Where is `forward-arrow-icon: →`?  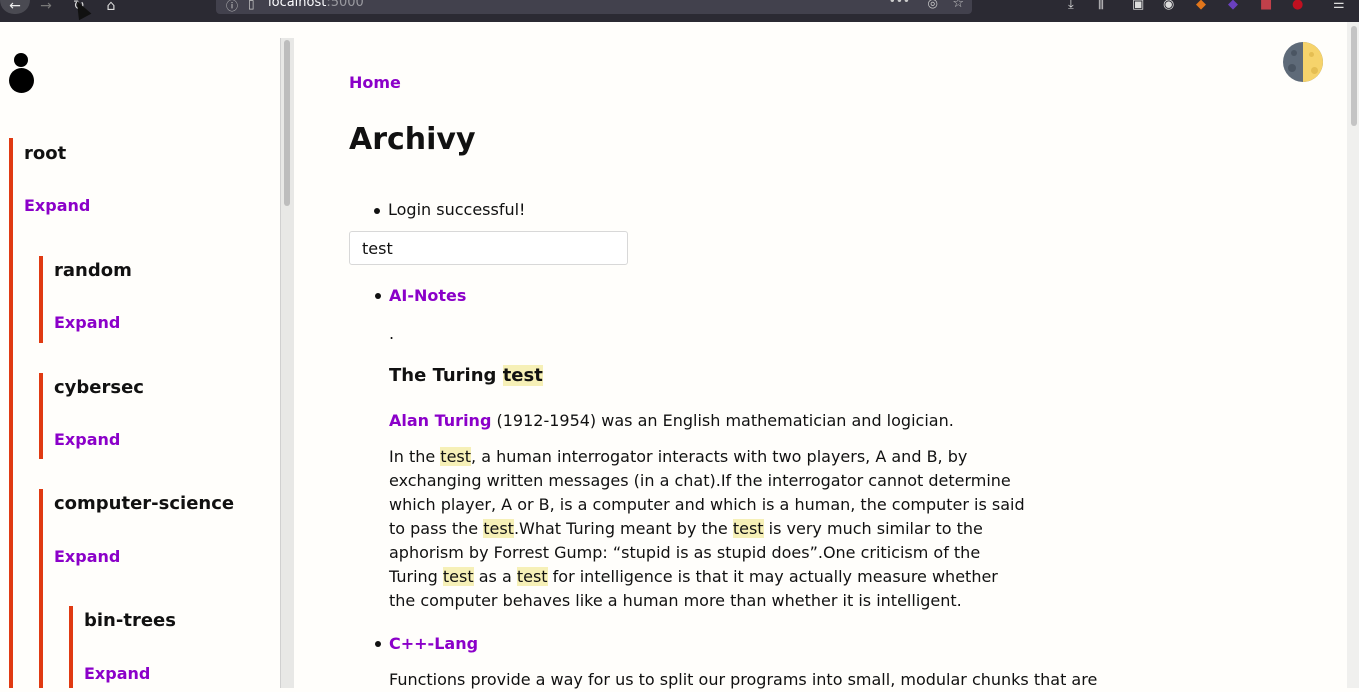 forward-arrow-icon: → is located at coordinates (46, 7).